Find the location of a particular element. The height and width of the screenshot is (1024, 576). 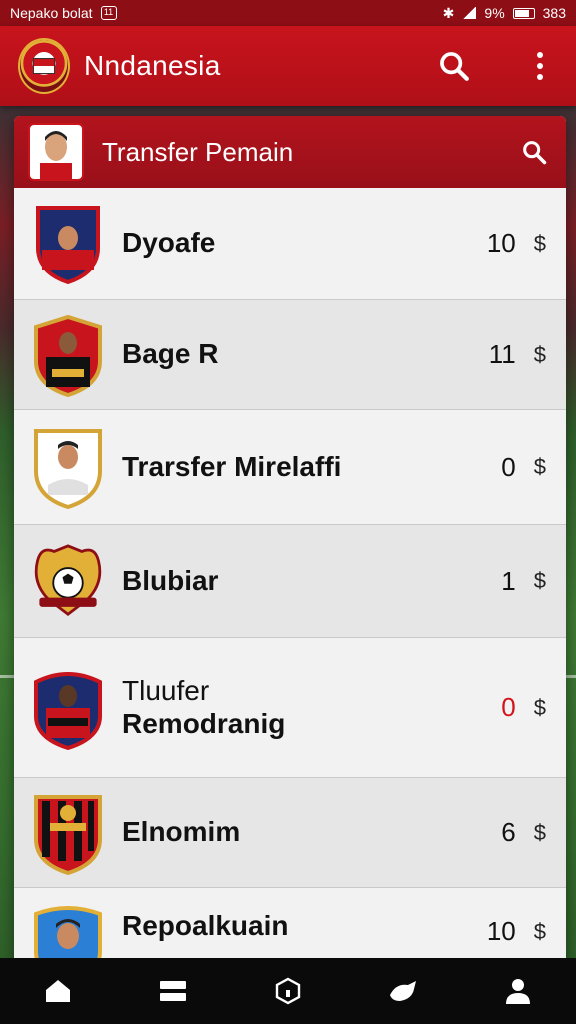

panel-header: Transfer Pemain is located at coordinates (290, 152).